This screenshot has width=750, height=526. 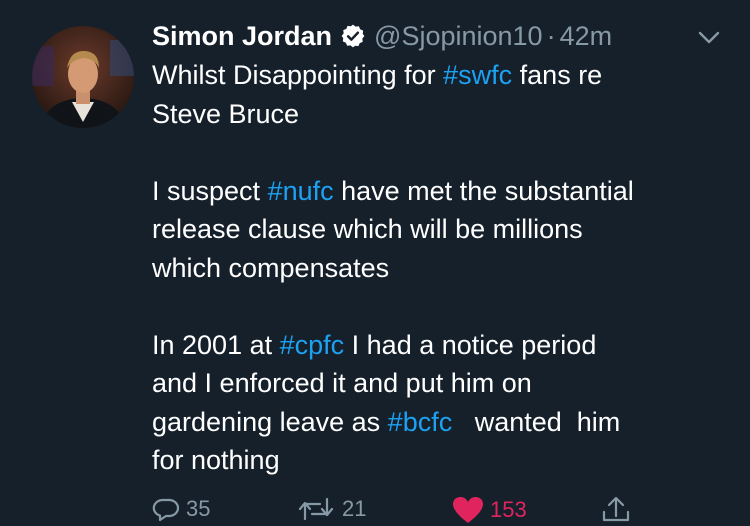 What do you see at coordinates (709, 37) in the screenshot?
I see `chevron-down-icon` at bounding box center [709, 37].